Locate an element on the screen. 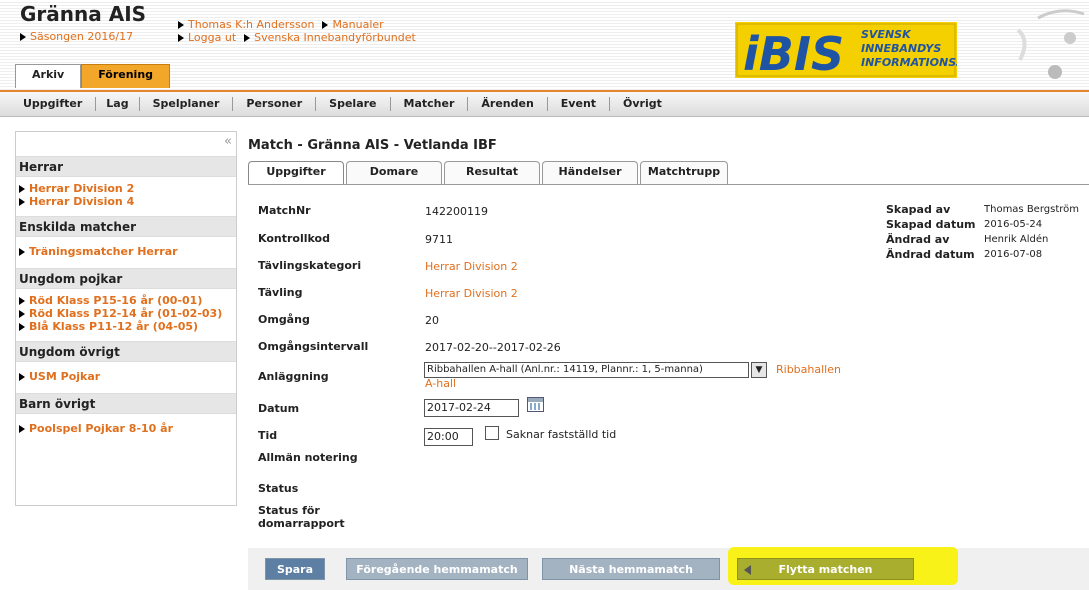 The image size is (1089, 590). logout-link: Logga ut is located at coordinates (212, 37).